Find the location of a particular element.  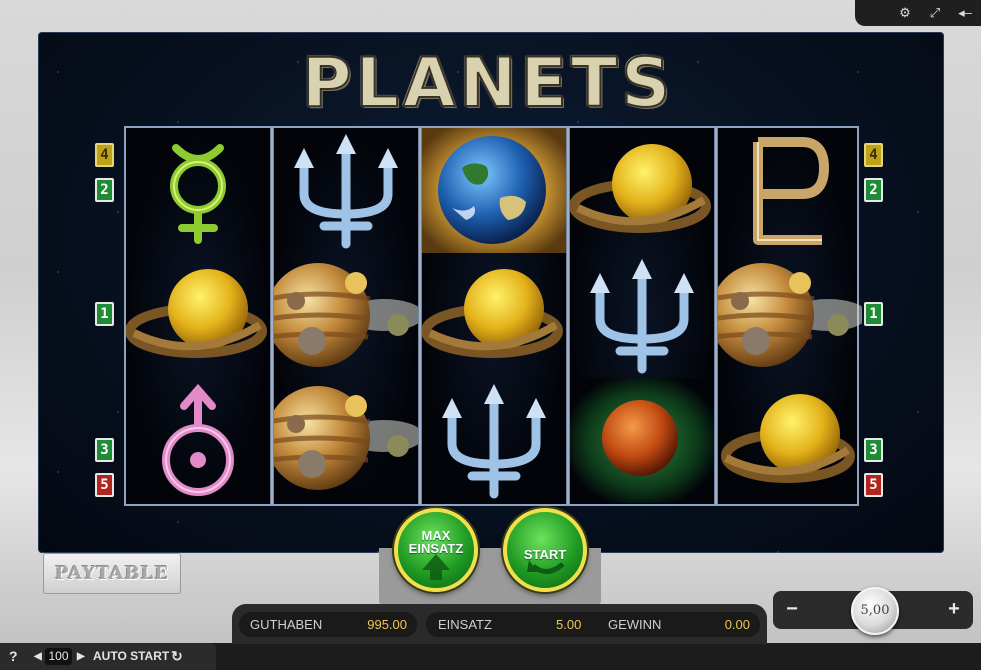

increase-stake-button: + is located at coordinates (954, 610).